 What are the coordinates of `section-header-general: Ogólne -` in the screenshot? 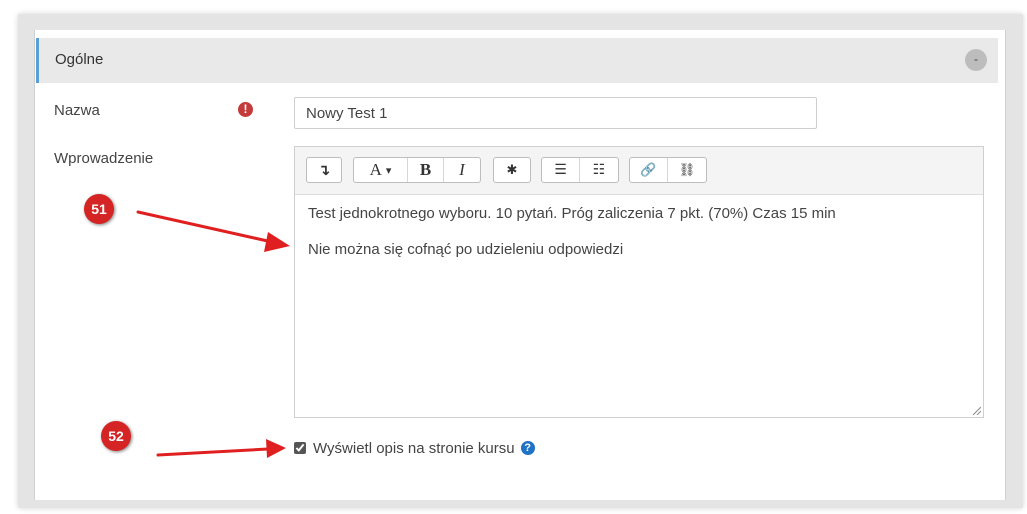 It's located at (517, 60).